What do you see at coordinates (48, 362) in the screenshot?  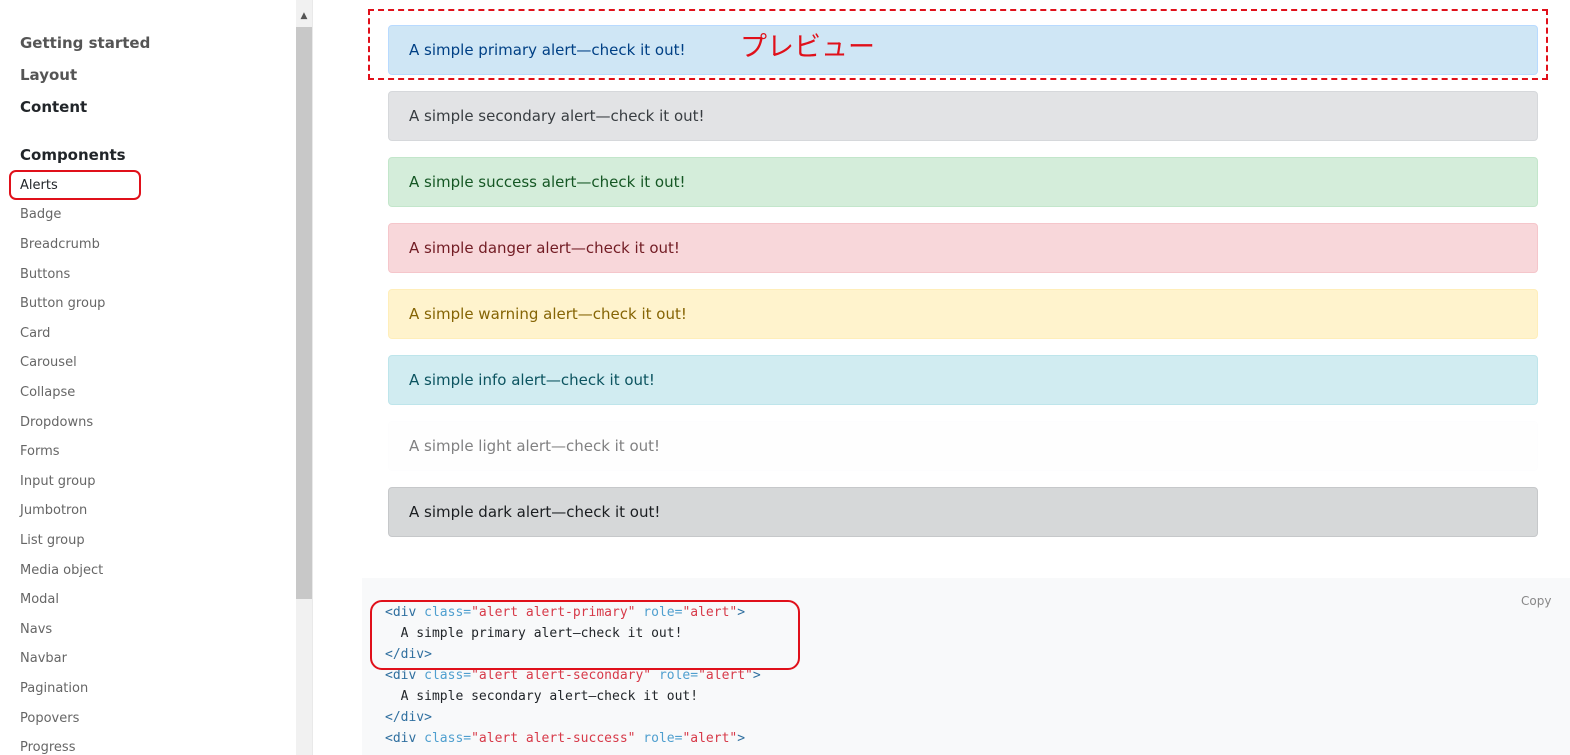 I see `sidebar-item-carousel: Carousel` at bounding box center [48, 362].